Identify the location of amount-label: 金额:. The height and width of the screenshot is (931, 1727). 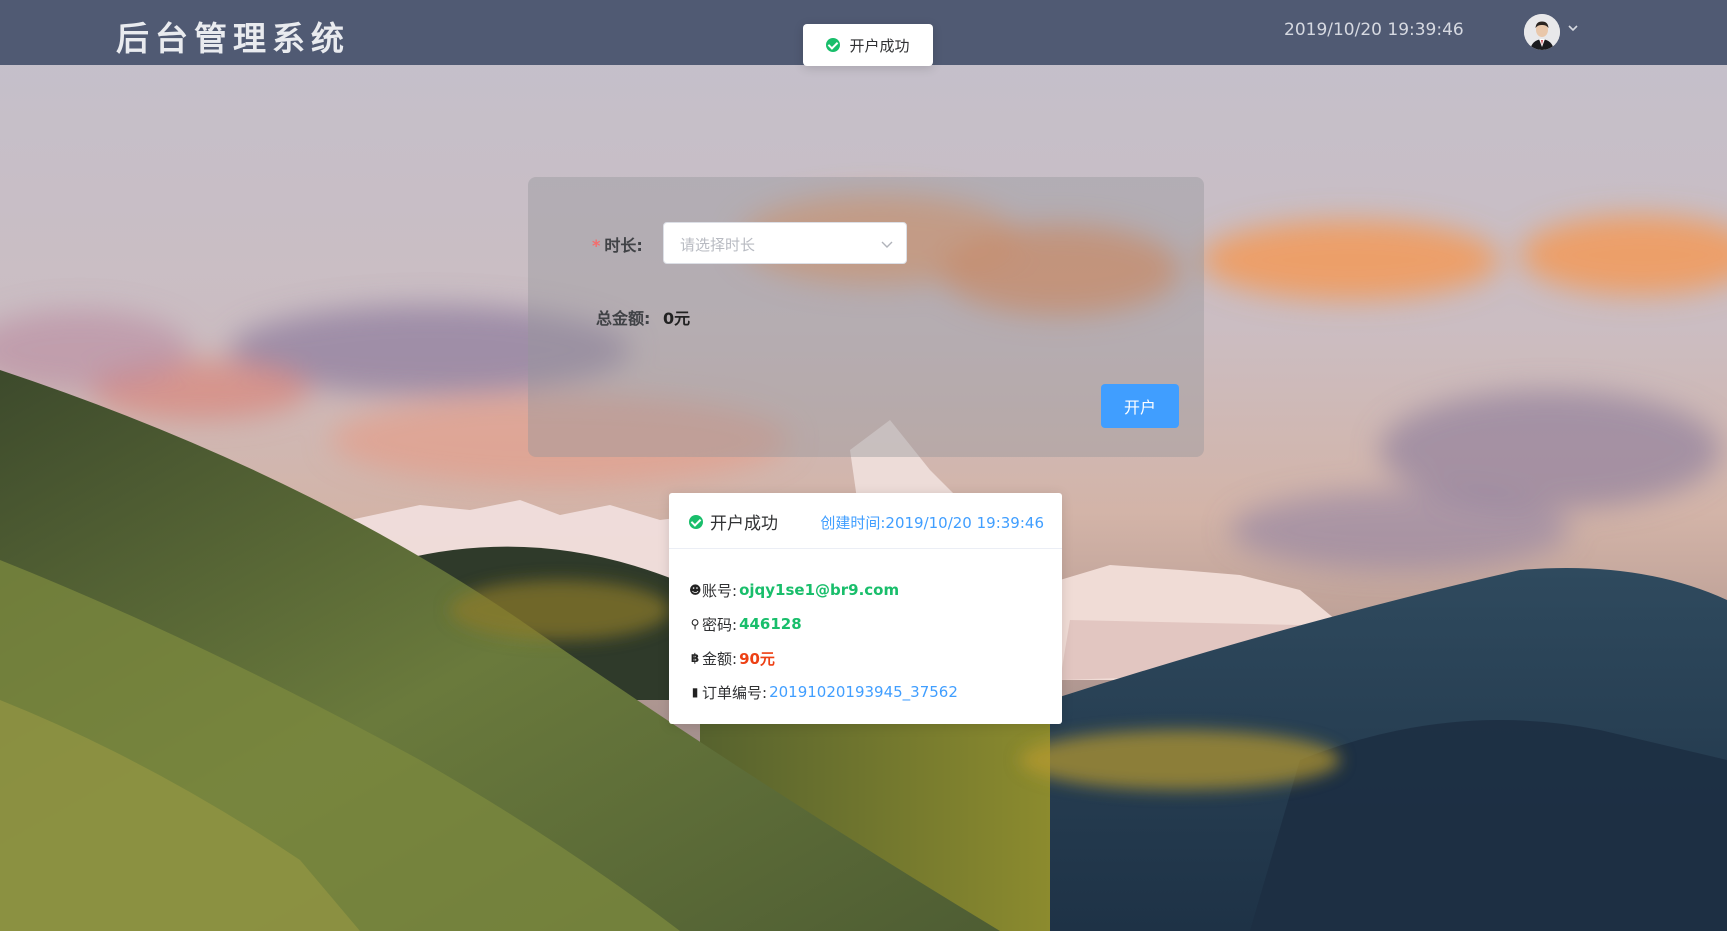
(720, 658).